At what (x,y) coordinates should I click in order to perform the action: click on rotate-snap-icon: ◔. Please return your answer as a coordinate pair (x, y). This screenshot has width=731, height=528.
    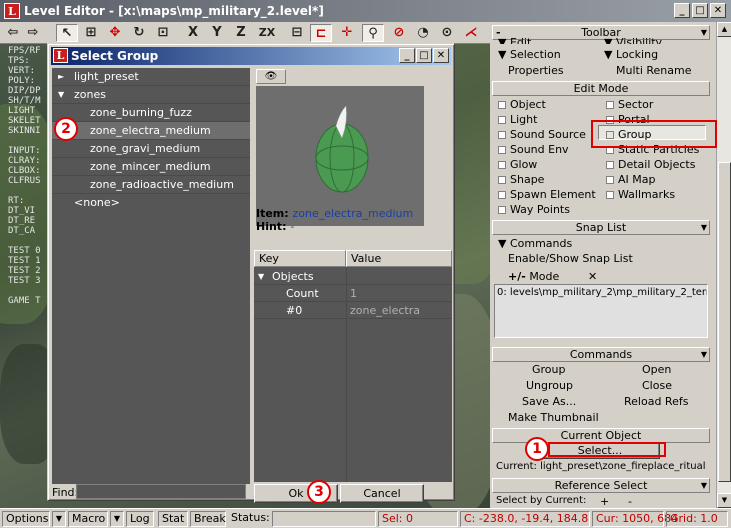
    Looking at the image, I should click on (423, 33).